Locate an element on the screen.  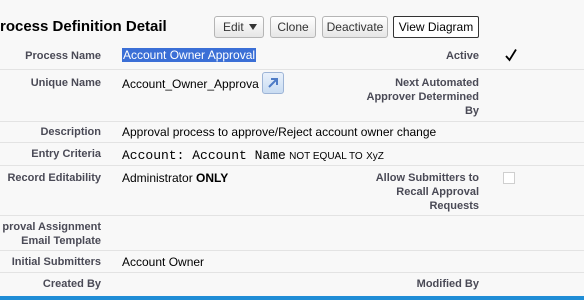
next-approver-label-line1: Next Automated is located at coordinates (437, 83).